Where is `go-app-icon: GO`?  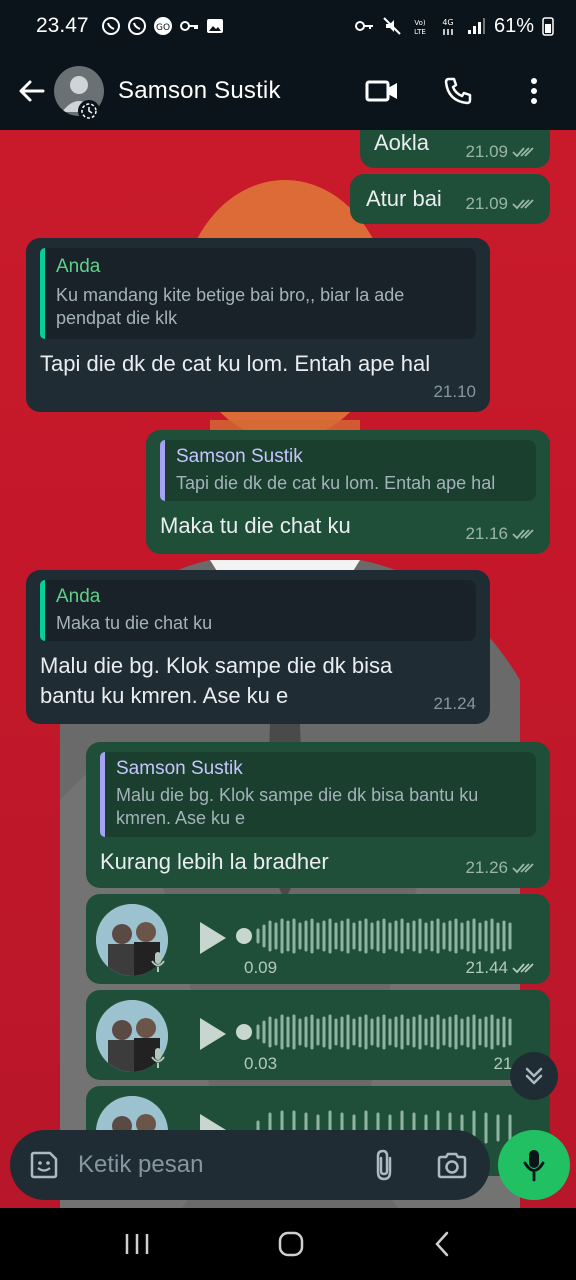 go-app-icon: GO is located at coordinates (162, 26).